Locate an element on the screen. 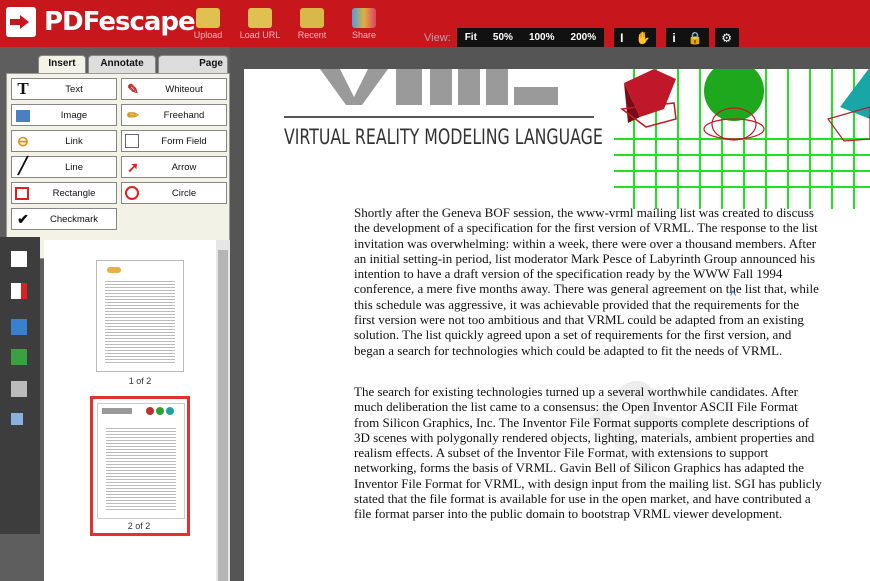  thumbnail-logo-icon is located at coordinates (114, 270).